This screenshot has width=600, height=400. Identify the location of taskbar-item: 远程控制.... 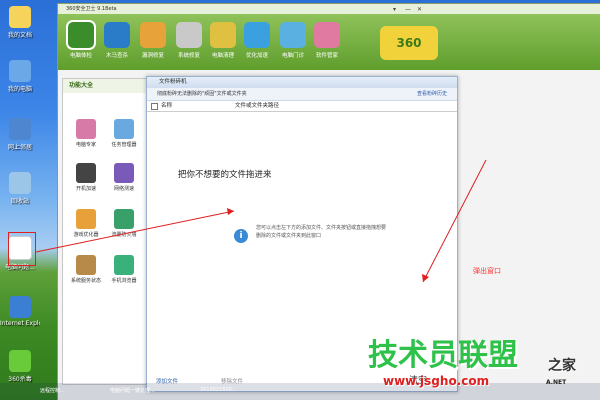
(52, 390).